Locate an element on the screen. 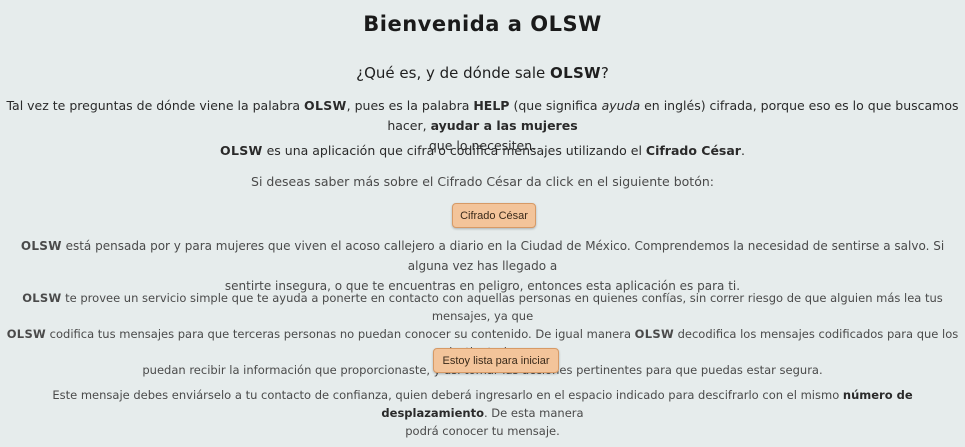  intro-text-b: , pues es la palabra is located at coordinates (410, 105).